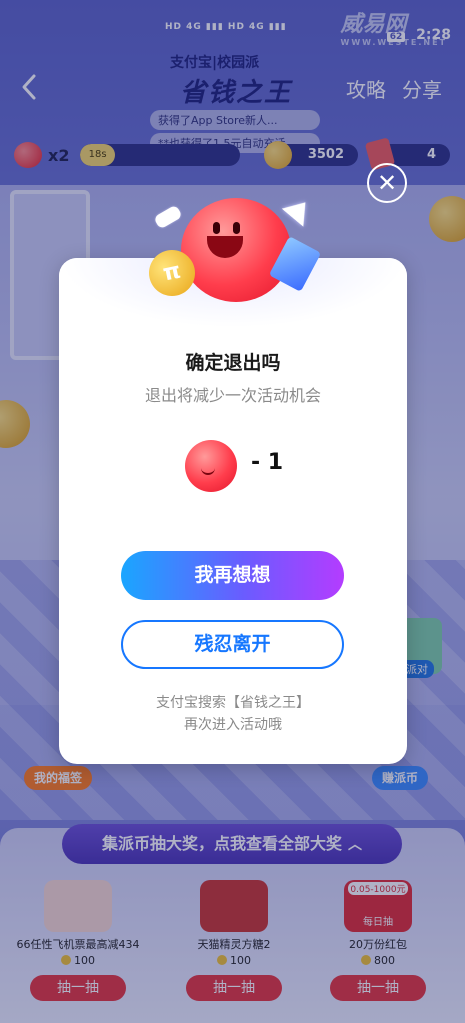 The width and height of the screenshot is (465, 1023). Describe the element at coordinates (387, 183) in the screenshot. I see `close-icon: ✕` at that location.